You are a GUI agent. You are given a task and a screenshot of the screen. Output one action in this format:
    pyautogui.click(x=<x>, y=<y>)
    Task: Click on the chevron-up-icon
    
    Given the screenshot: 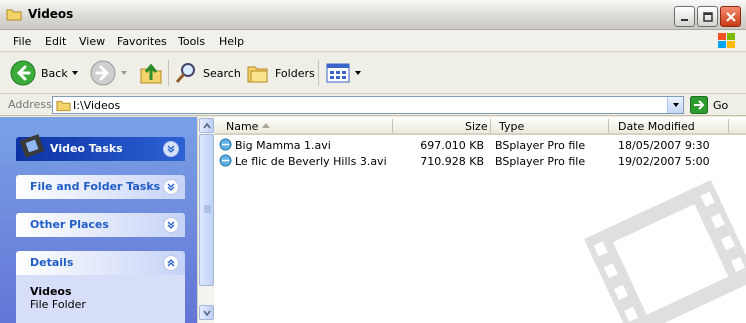 What is the action you would take?
    pyautogui.click(x=206, y=125)
    